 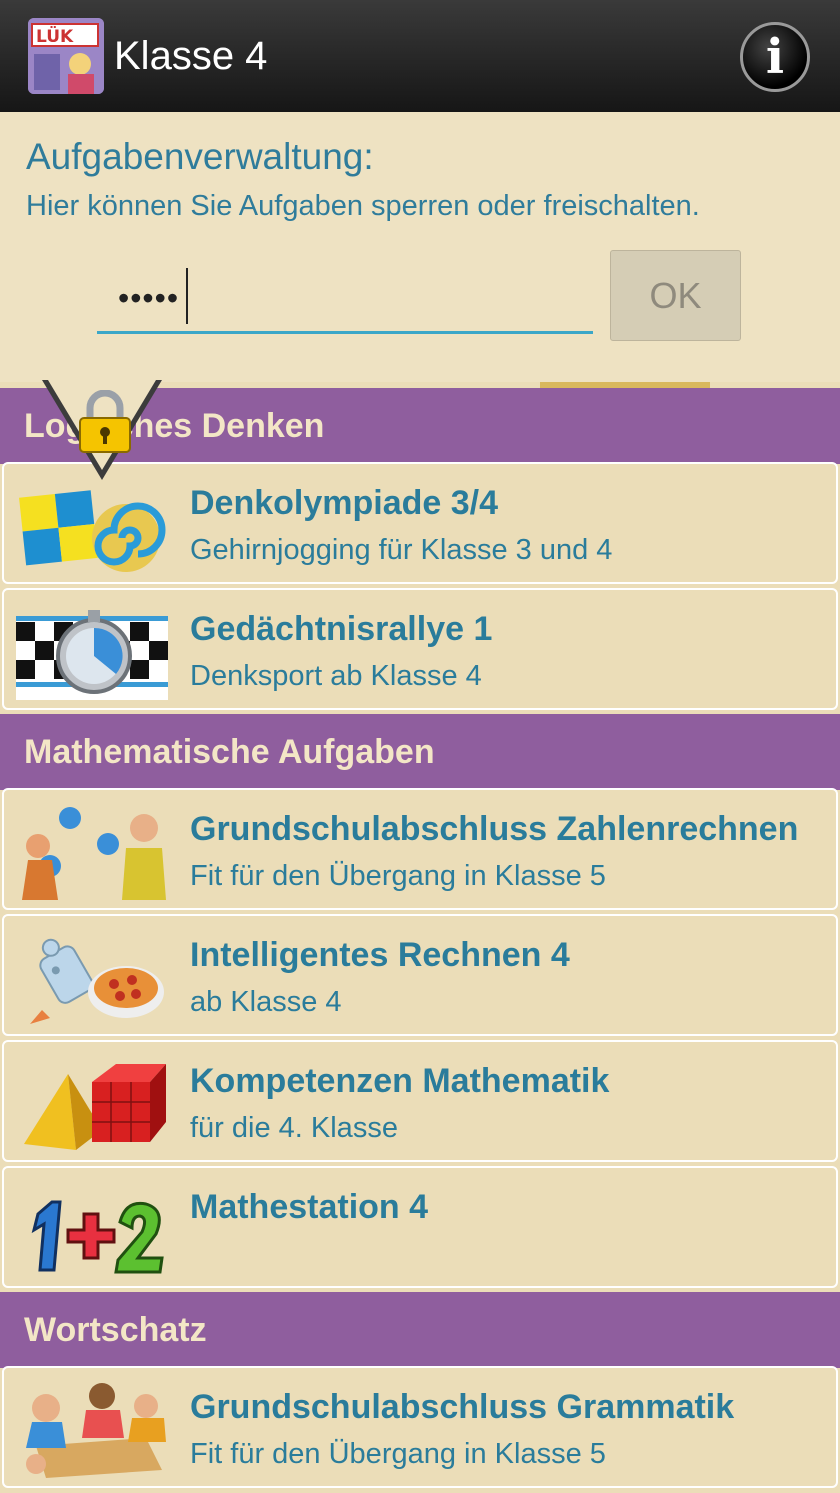 What do you see at coordinates (420, 1101) in the screenshot?
I see `list-item-kompetenzen-mathematik: Kompetenzen Mathematik für die 4. Klasse` at bounding box center [420, 1101].